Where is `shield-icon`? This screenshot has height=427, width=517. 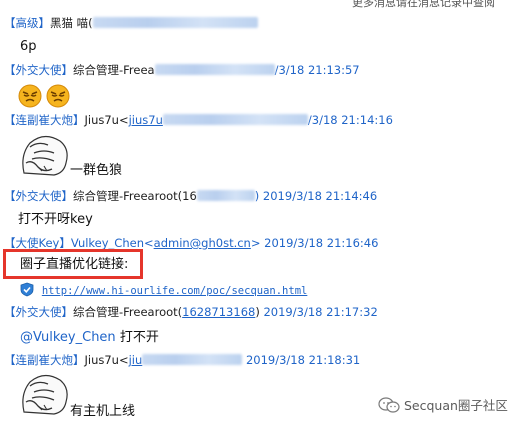 shield-icon is located at coordinates (27, 289).